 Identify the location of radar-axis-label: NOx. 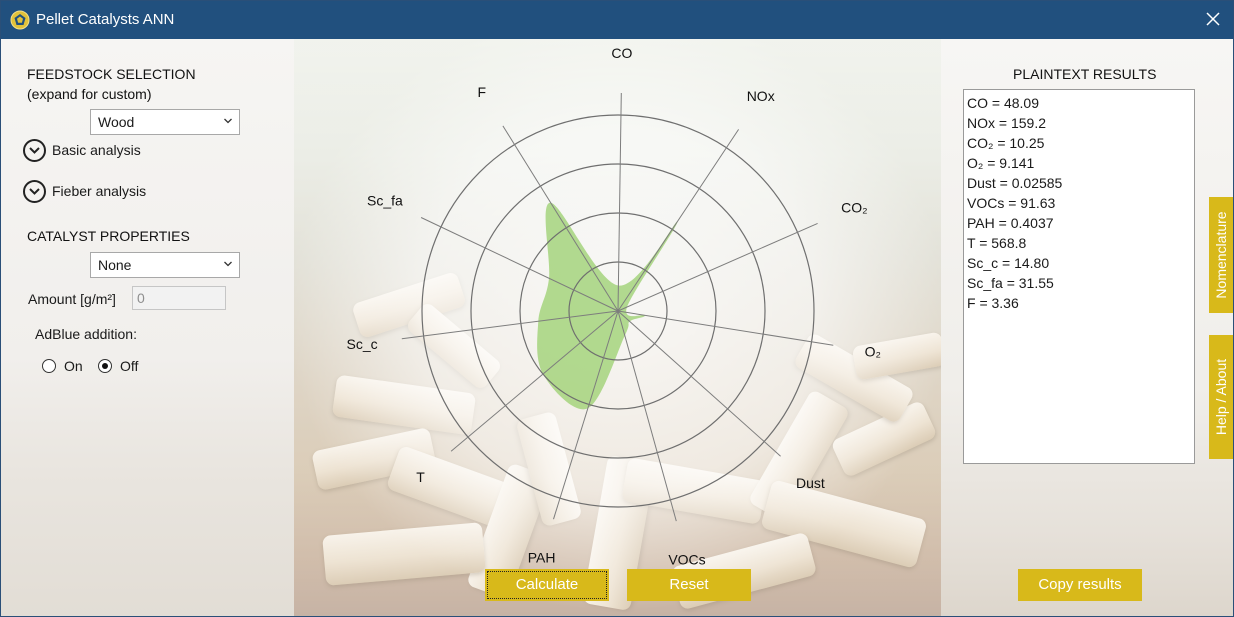
(761, 96).